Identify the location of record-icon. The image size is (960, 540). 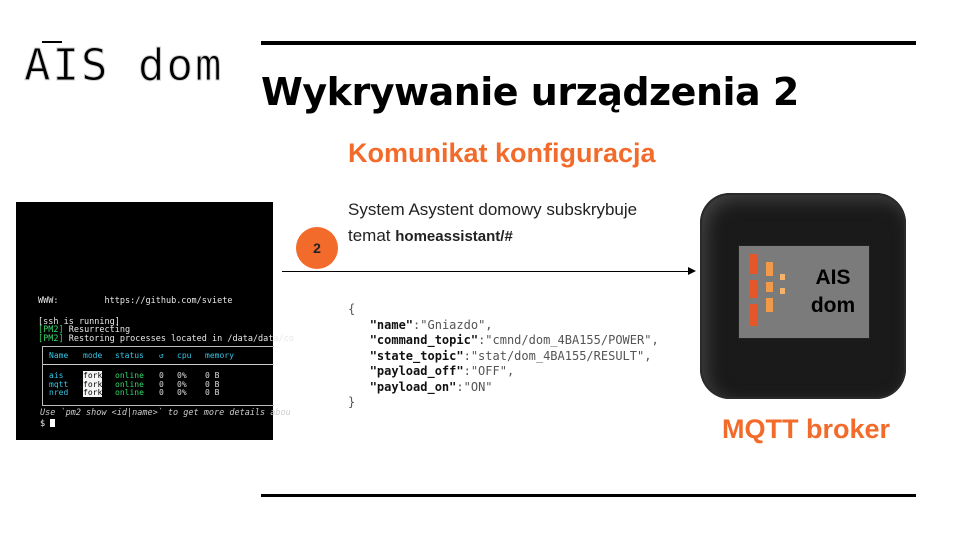
(41, 31).